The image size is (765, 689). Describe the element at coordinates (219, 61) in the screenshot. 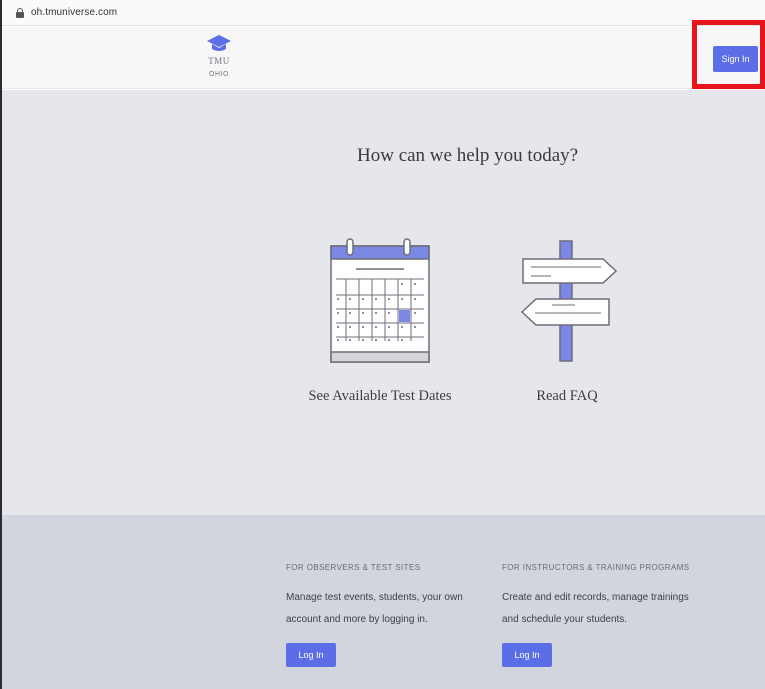

I see `logo-text: TMU` at that location.